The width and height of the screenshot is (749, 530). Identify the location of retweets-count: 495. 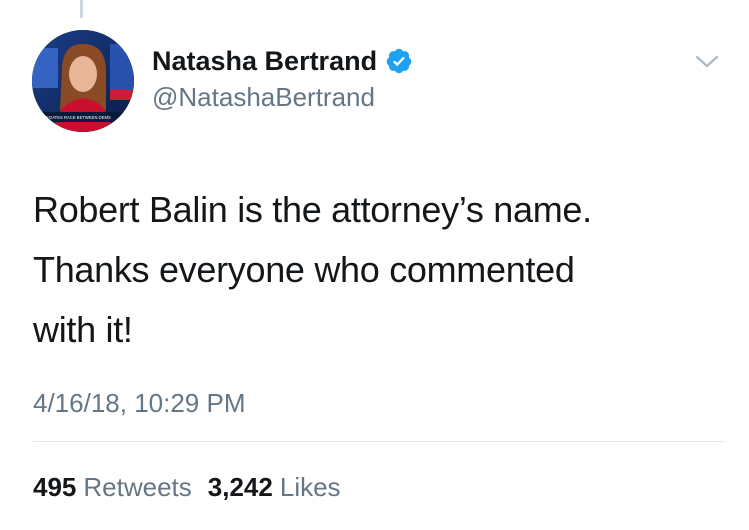
(55, 487).